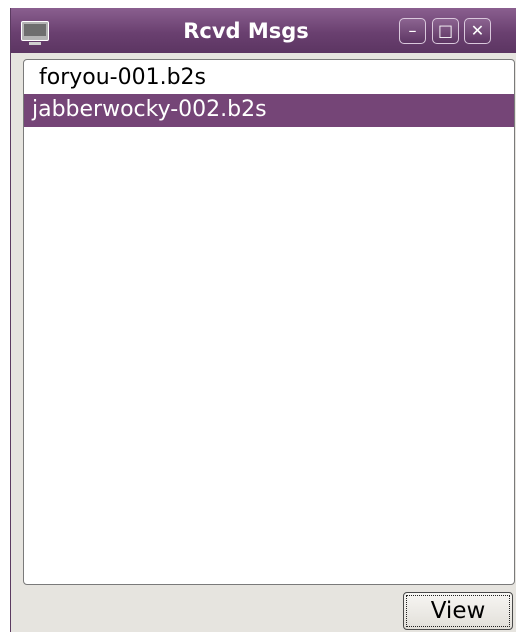 Image resolution: width=516 pixels, height=632 pixels. I want to click on title-bar: Rcvd Msgs – □ ✕, so click(263, 30).